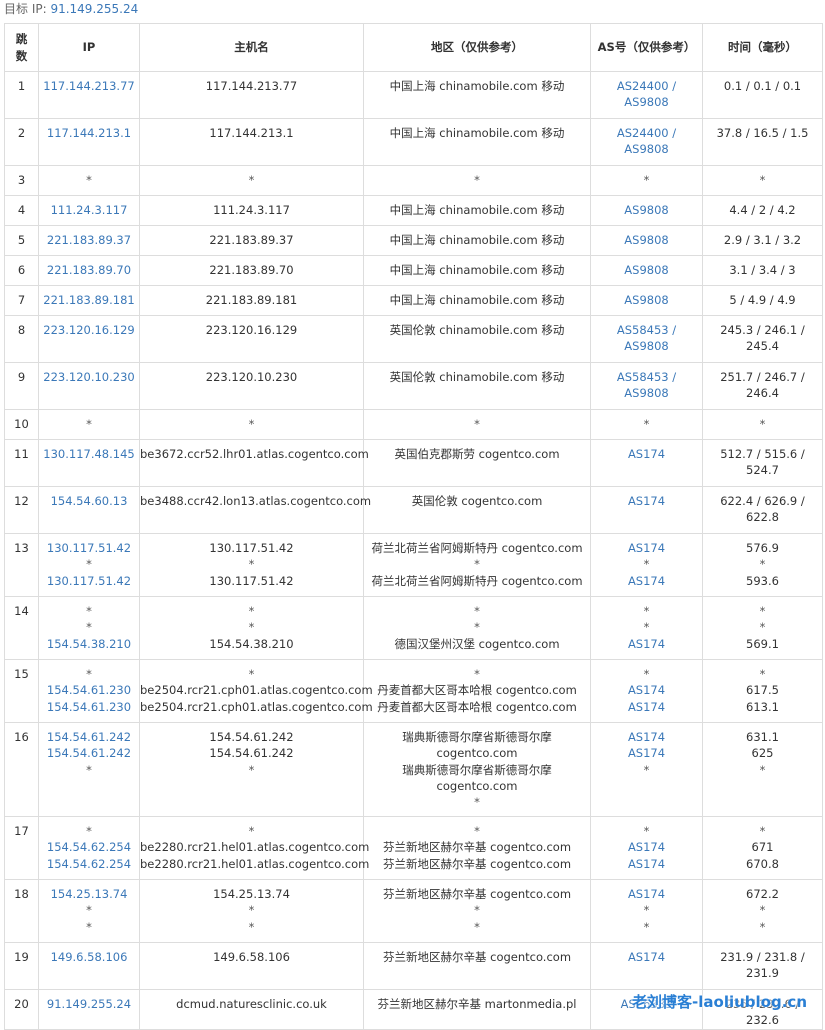 The height and width of the screenshot is (1030, 825). What do you see at coordinates (21, 210) in the screenshot?
I see `hop-number: 4` at bounding box center [21, 210].